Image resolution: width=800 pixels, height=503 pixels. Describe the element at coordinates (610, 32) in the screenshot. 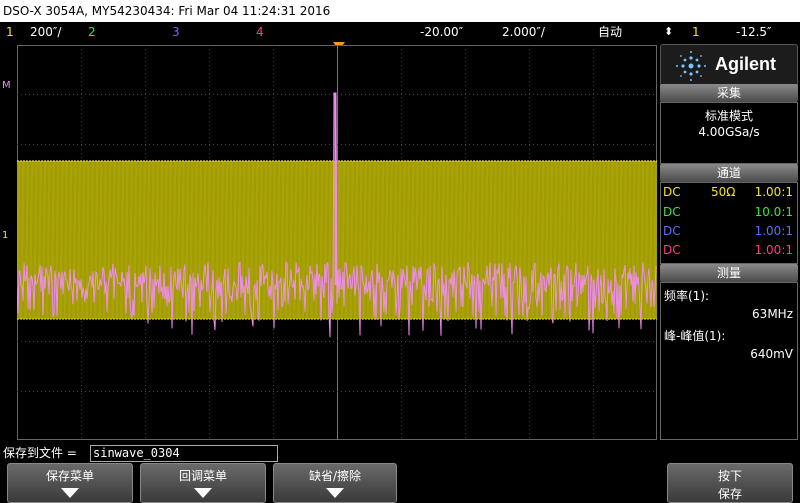

I see `trigger-mode: 自动` at that location.